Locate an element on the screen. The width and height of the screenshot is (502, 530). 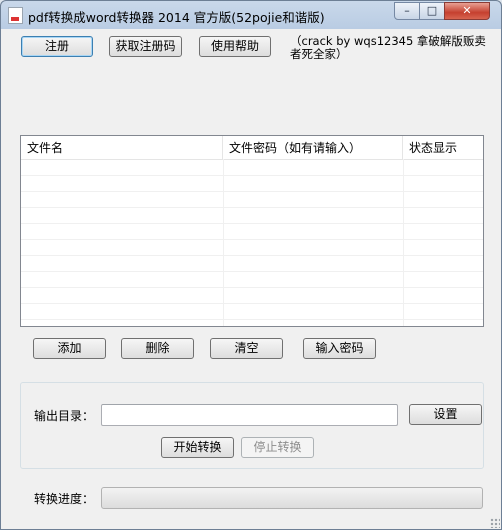
minimize-icon: – is located at coordinates (407, 10).